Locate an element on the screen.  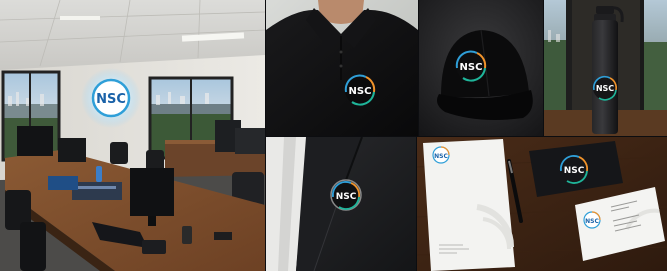
bottle-logo: NSC is located at coordinates (604, 88).